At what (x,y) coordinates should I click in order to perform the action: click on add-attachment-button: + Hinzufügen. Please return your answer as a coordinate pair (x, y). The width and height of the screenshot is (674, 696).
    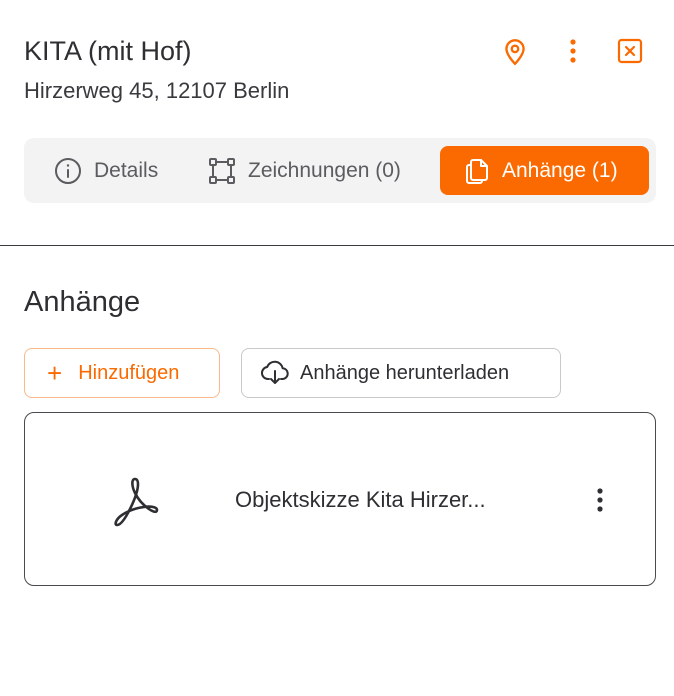
    Looking at the image, I should click on (122, 373).